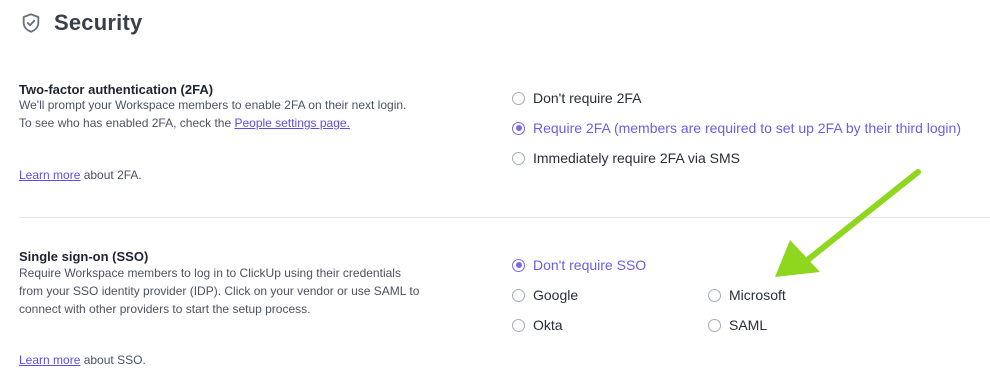 Image resolution: width=990 pixels, height=392 pixels. What do you see at coordinates (31, 23) in the screenshot?
I see `shield-check-icon` at bounding box center [31, 23].